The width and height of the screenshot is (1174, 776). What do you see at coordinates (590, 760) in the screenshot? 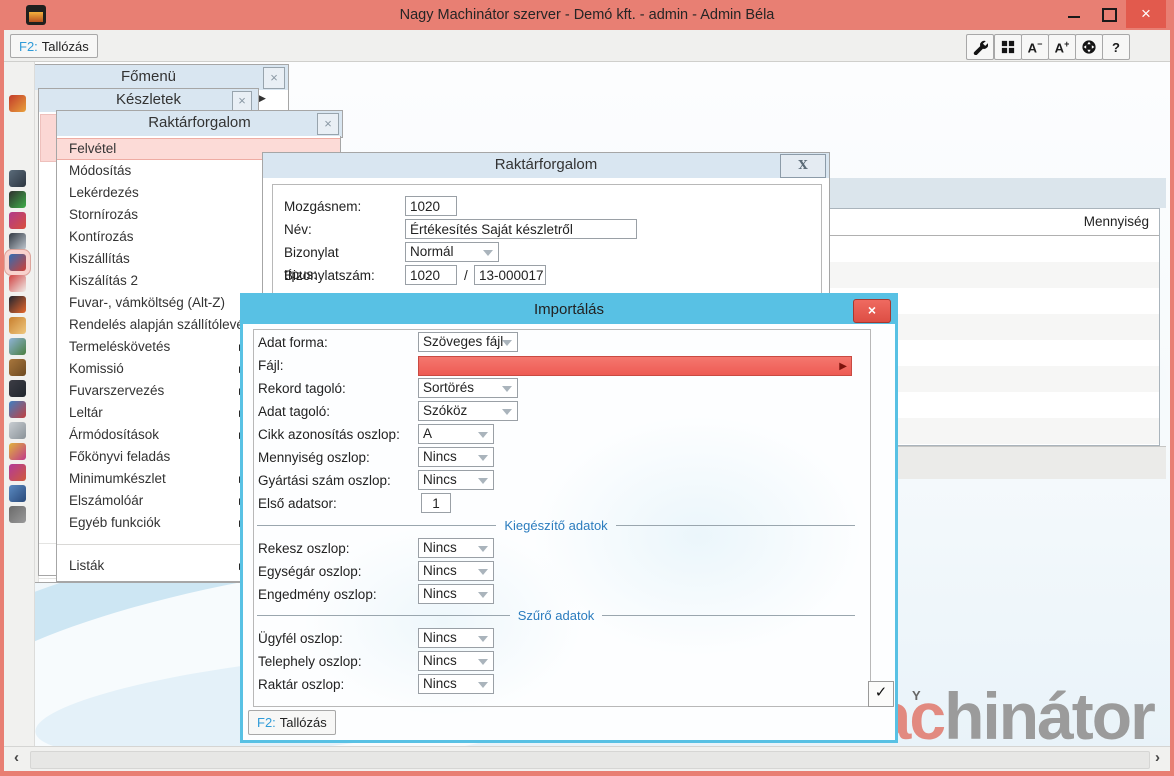
I see `scrollbar-thumb` at bounding box center [590, 760].